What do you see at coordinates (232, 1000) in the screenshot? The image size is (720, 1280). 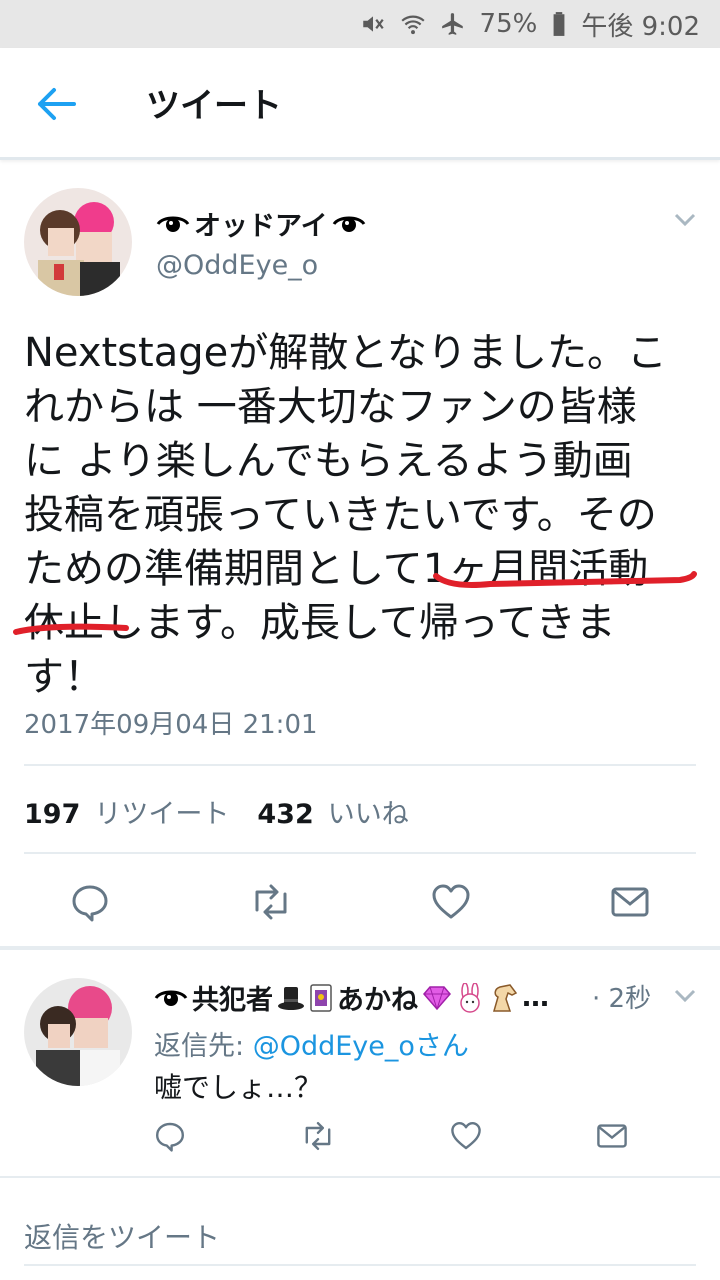 I see `reply-name-text: 共犯者` at bounding box center [232, 1000].